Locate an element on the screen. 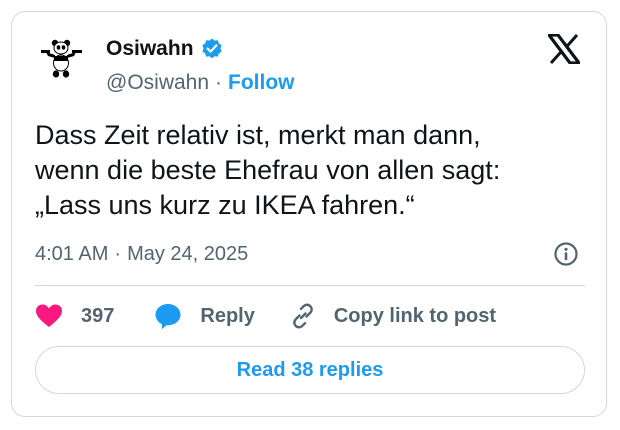 The height and width of the screenshot is (430, 620). tweet-date: May 24, 2025 is located at coordinates (188, 253).